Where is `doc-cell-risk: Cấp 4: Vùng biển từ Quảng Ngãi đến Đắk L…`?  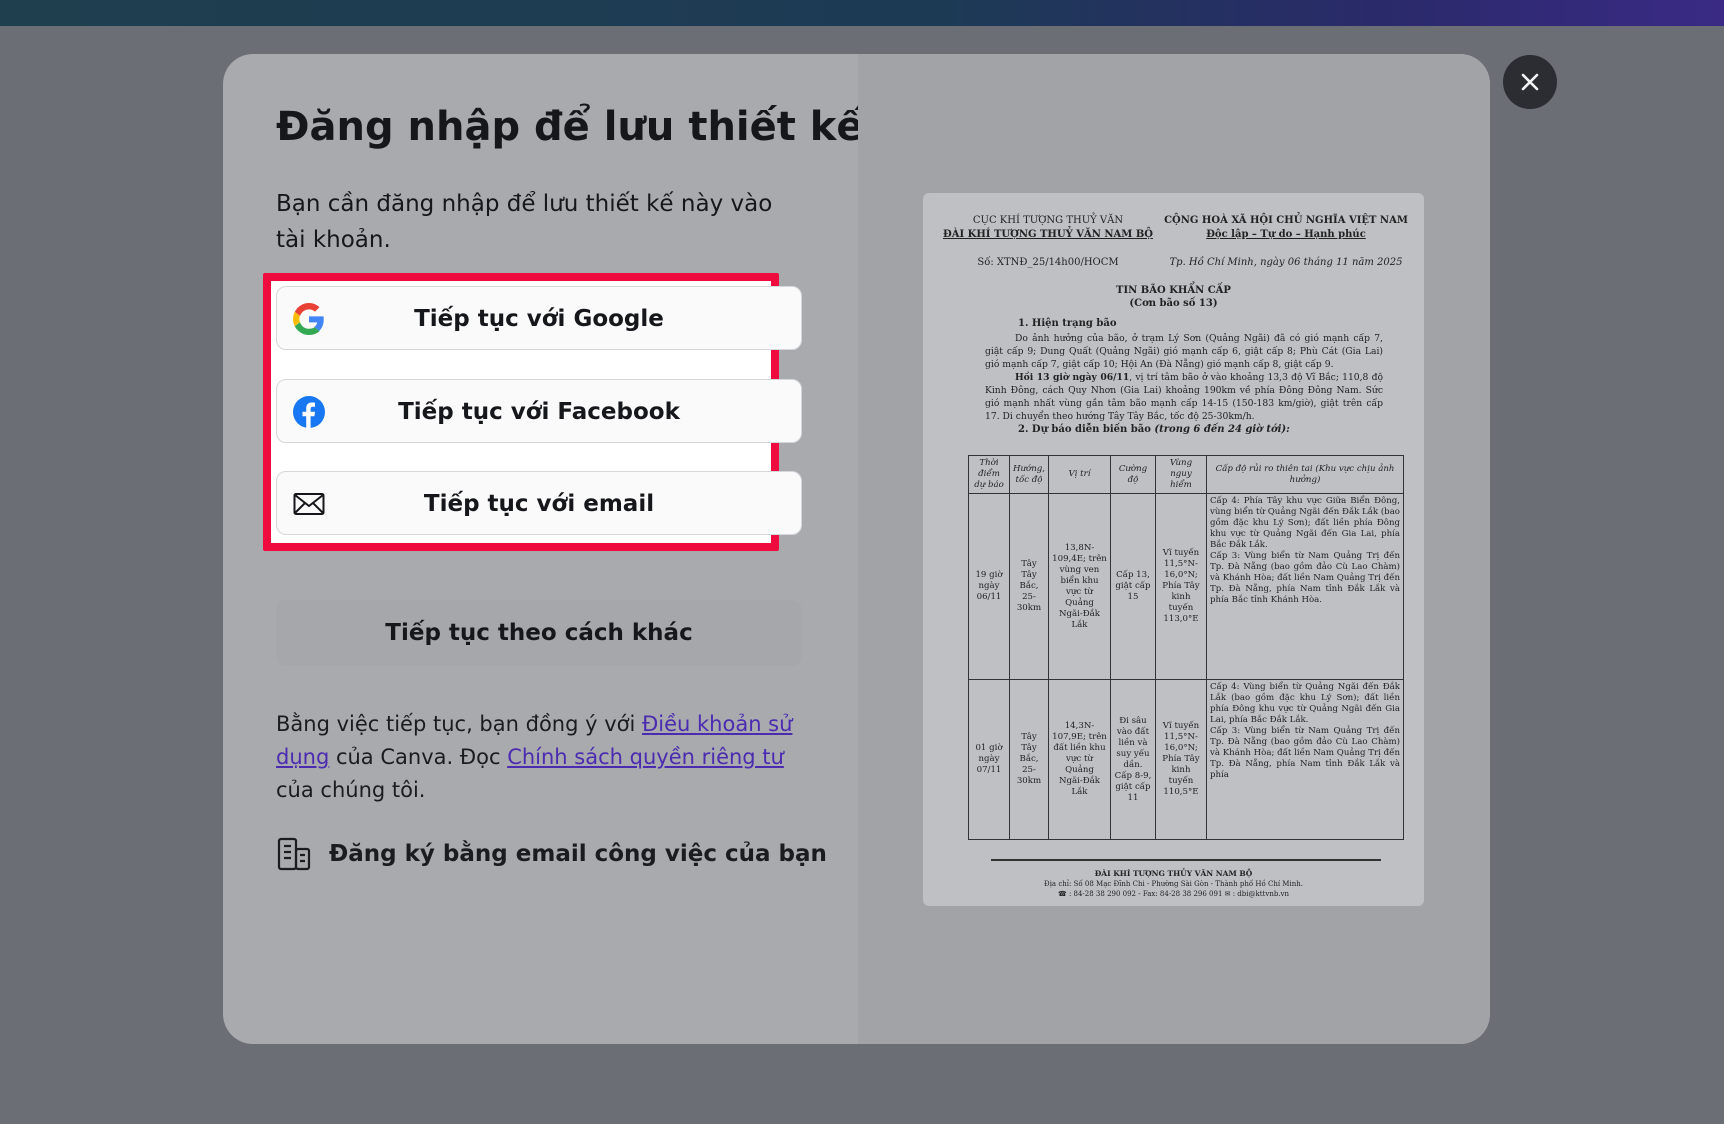 doc-cell-risk: Cấp 4: Vùng biển từ Quảng Ngãi đến Đắk L… is located at coordinates (1305, 759).